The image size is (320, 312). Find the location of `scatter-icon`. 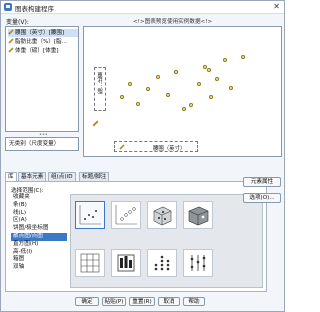

scatter-icon is located at coordinates (90, 215).